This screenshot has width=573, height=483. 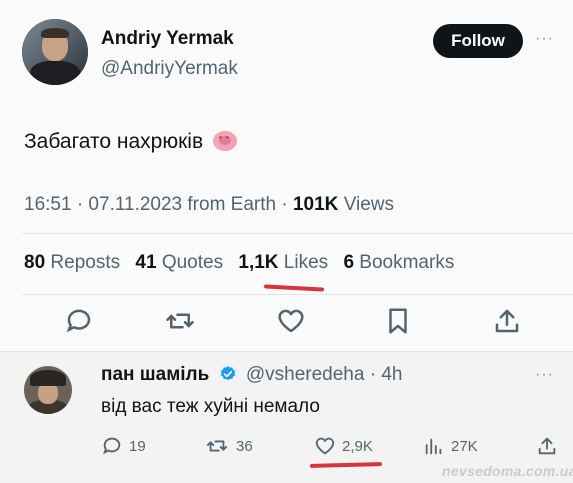 What do you see at coordinates (179, 262) in the screenshot?
I see `stat-quotes: 41 Quotes` at bounding box center [179, 262].